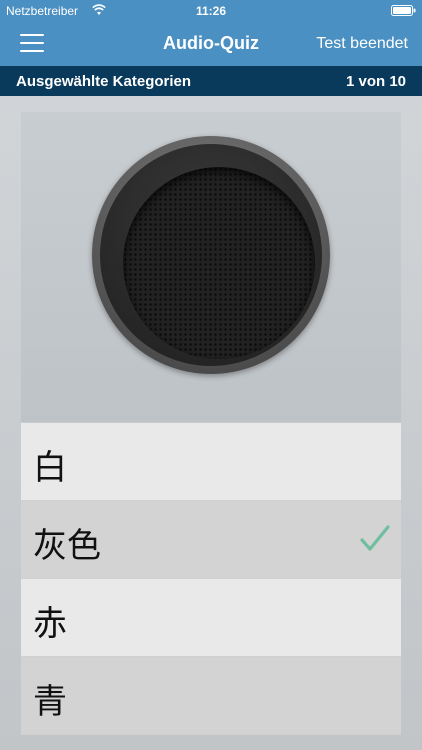 This screenshot has height=750, width=422. What do you see at coordinates (403, 10) in the screenshot?
I see `battery-icon` at bounding box center [403, 10].